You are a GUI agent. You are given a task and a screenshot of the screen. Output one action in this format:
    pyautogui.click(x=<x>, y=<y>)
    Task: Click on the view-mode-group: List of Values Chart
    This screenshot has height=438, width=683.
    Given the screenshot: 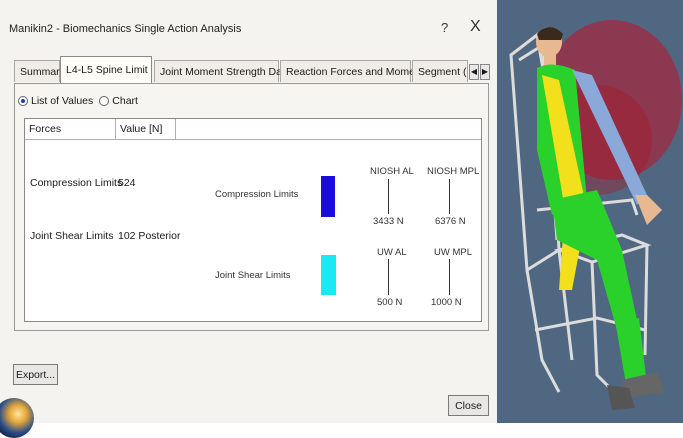 What is the action you would take?
    pyautogui.click(x=78, y=101)
    